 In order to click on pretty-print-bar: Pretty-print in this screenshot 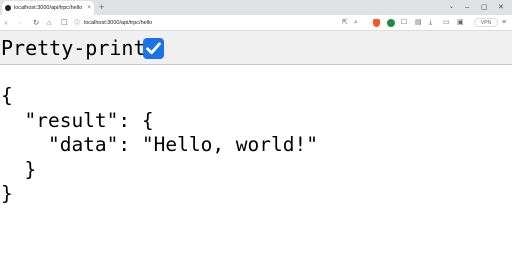, I will do `click(256, 48)`.